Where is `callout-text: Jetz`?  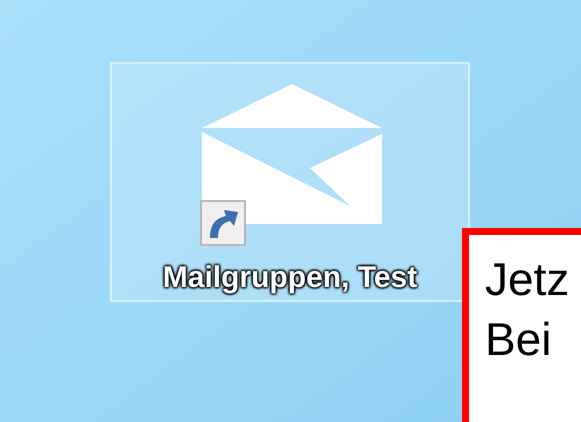
callout-text: Jetz is located at coordinates (527, 279).